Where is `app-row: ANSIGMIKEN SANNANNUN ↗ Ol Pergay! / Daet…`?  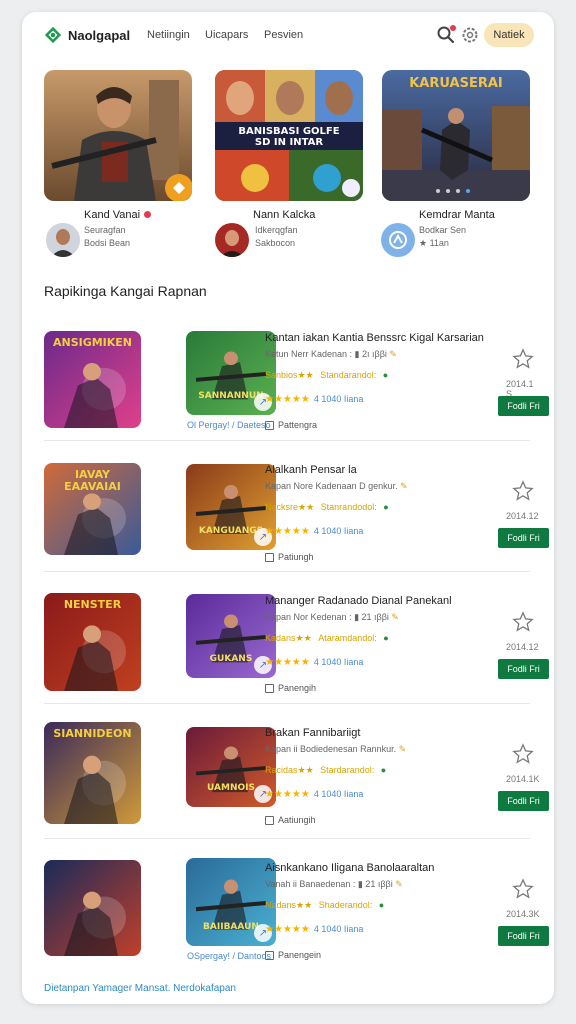 app-row: ANSIGMIKEN SANNANNUN ↗ Ol Pergay! / Daet… is located at coordinates (296, 381).